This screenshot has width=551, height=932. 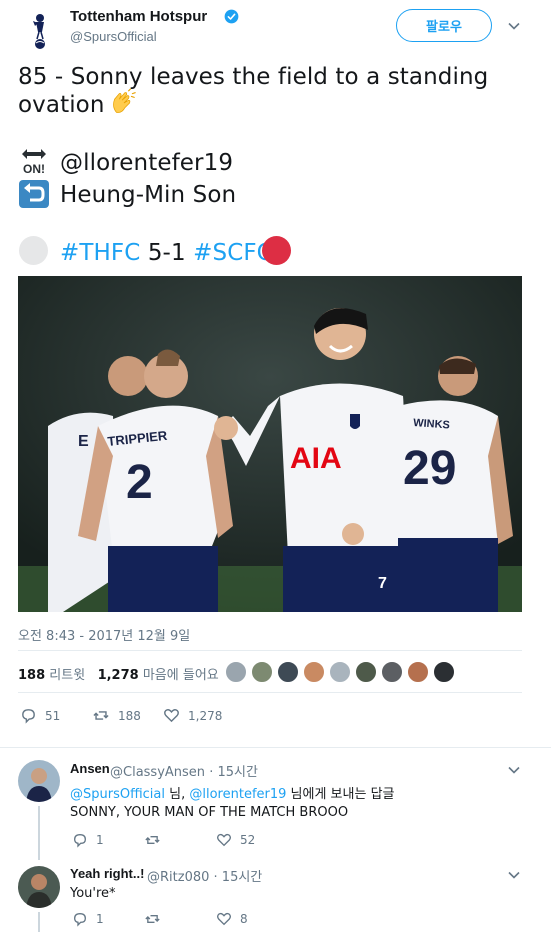 I want to click on jersey-sponsor: AIA, so click(x=316, y=458).